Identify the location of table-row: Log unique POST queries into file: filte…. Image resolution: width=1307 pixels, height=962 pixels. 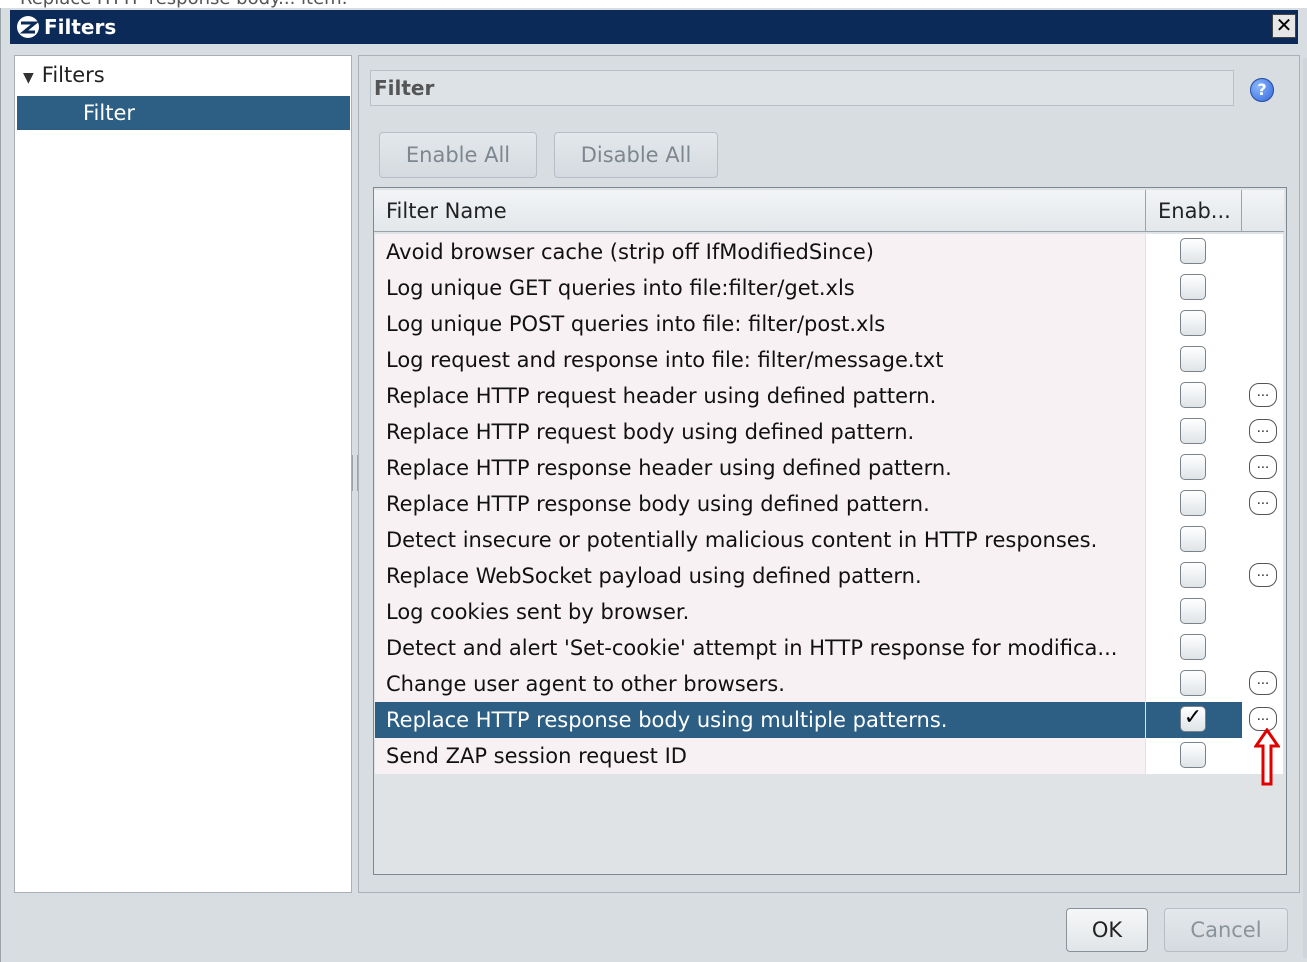
(829, 324).